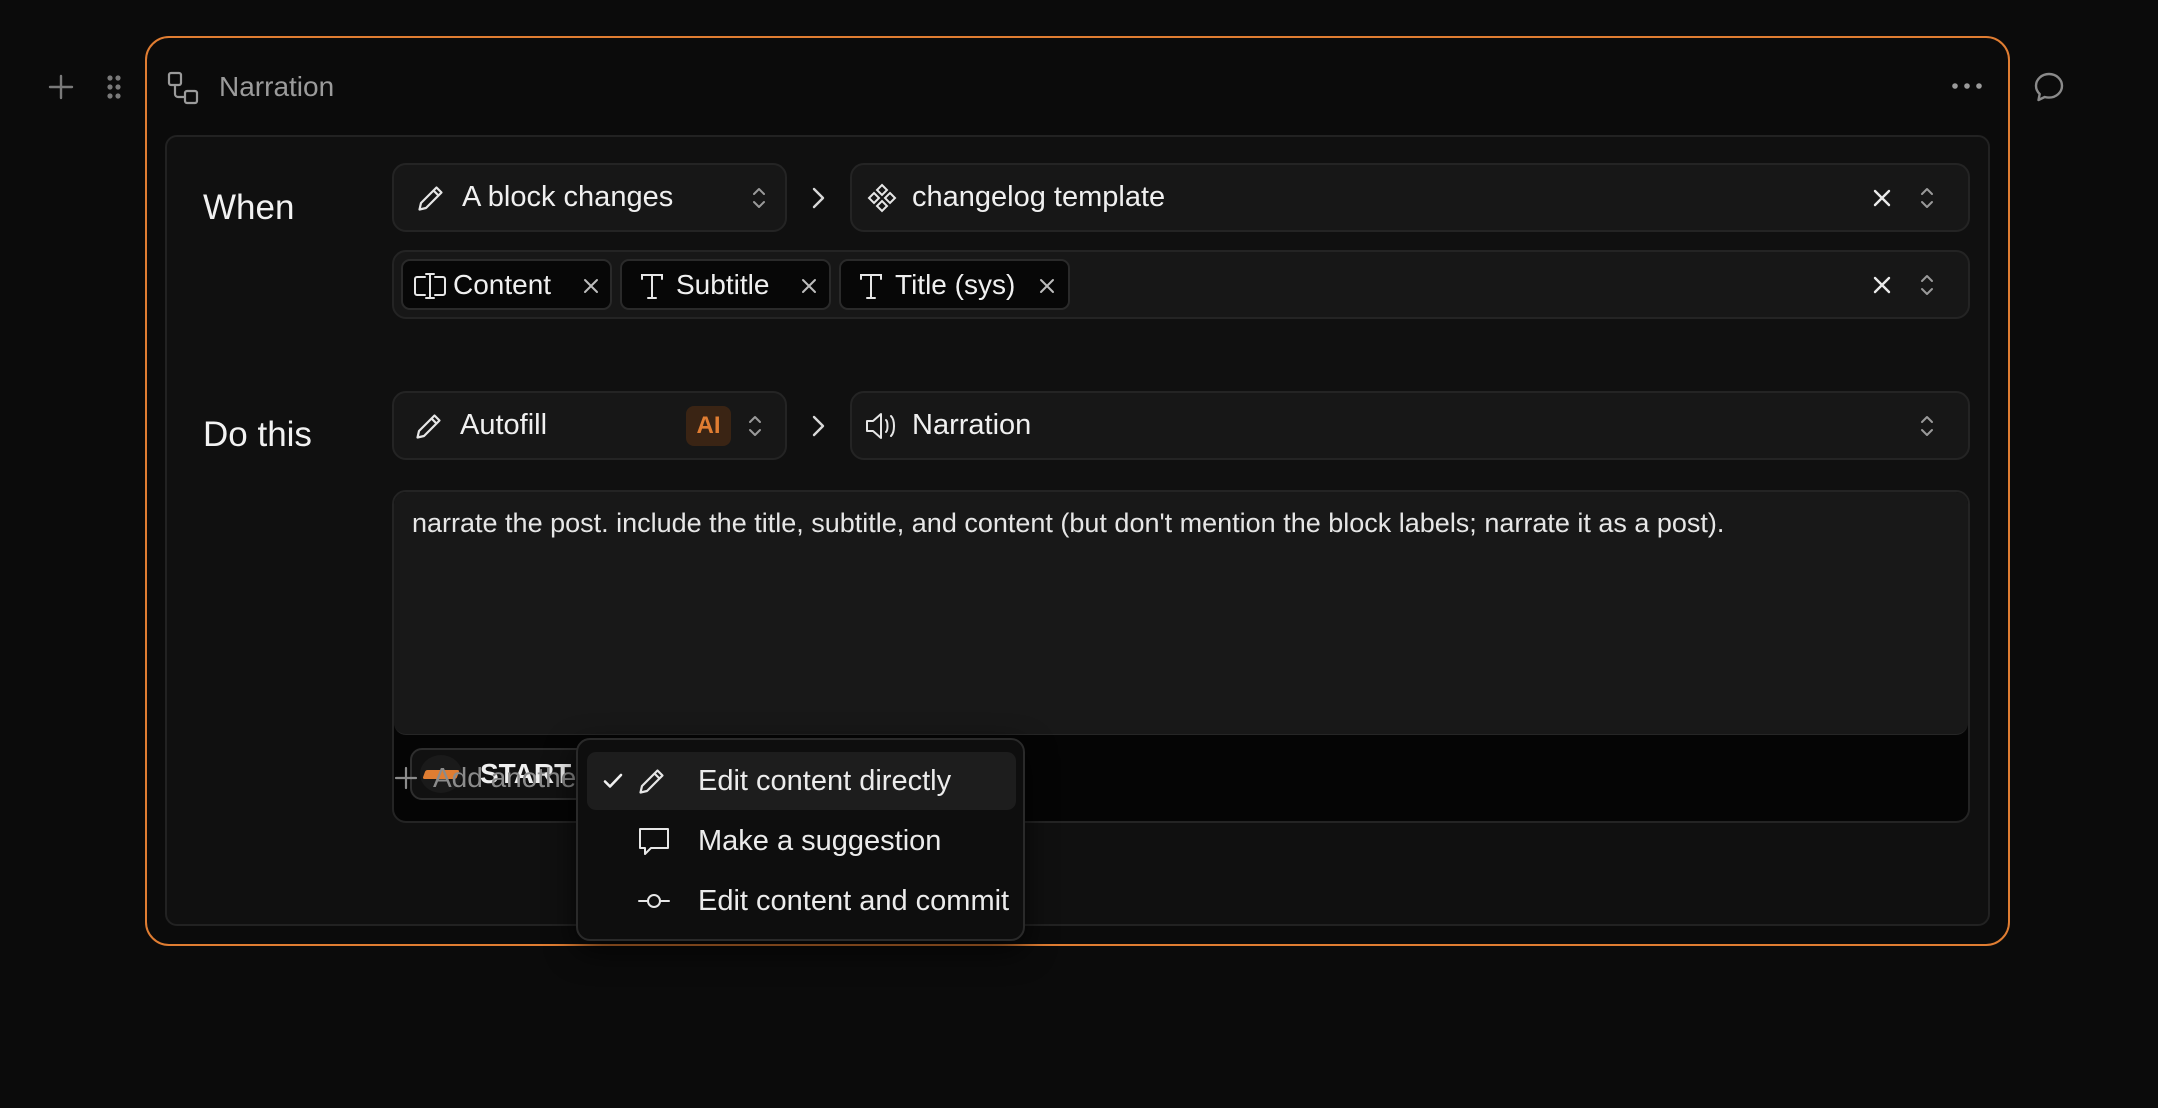  Describe the element at coordinates (568, 197) in the screenshot. I see `trigger-label: A block changes` at that location.